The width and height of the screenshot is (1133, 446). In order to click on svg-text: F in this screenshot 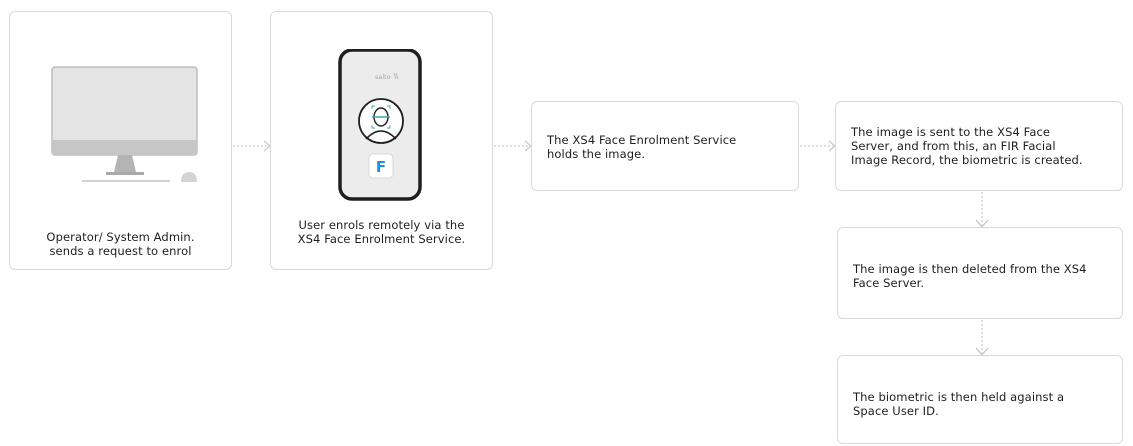, I will do `click(381, 167)`.